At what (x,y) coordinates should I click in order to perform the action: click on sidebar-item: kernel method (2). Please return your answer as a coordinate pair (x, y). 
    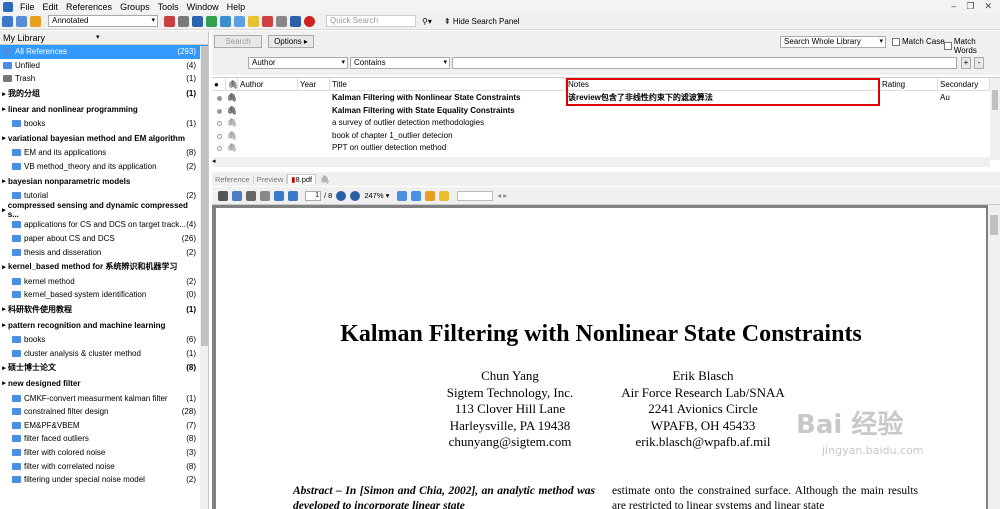
    Looking at the image, I should click on (104, 282).